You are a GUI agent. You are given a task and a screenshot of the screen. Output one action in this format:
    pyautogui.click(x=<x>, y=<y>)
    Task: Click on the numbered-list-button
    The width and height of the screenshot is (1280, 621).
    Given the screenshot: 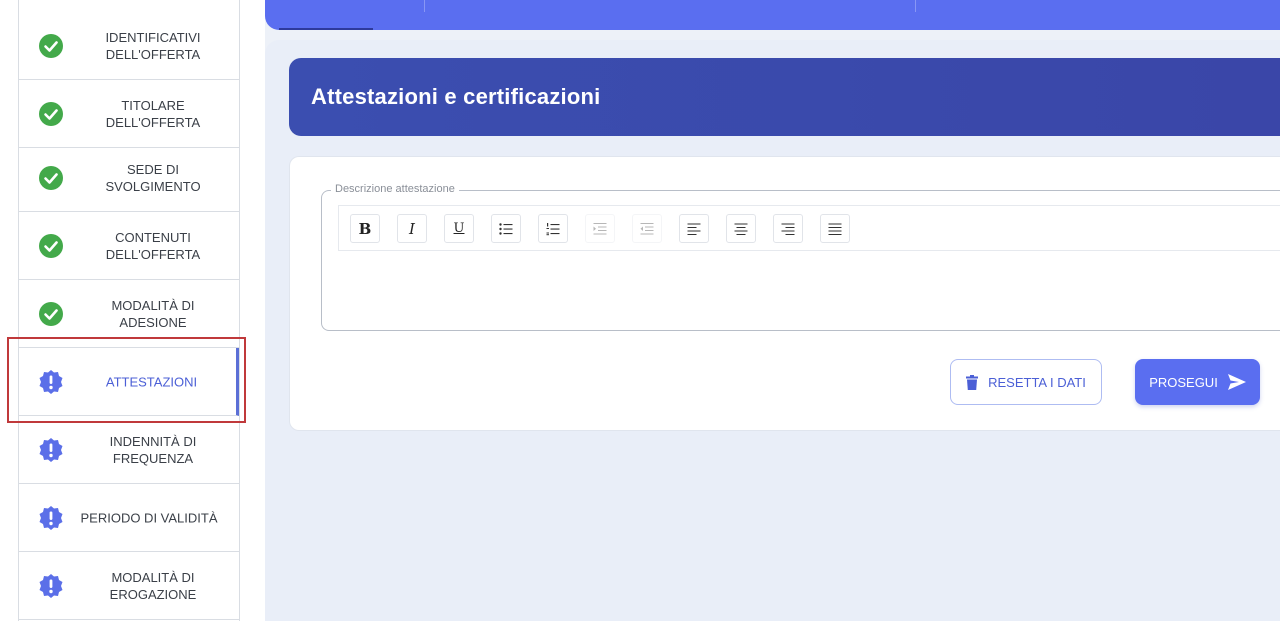 What is the action you would take?
    pyautogui.click(x=553, y=228)
    